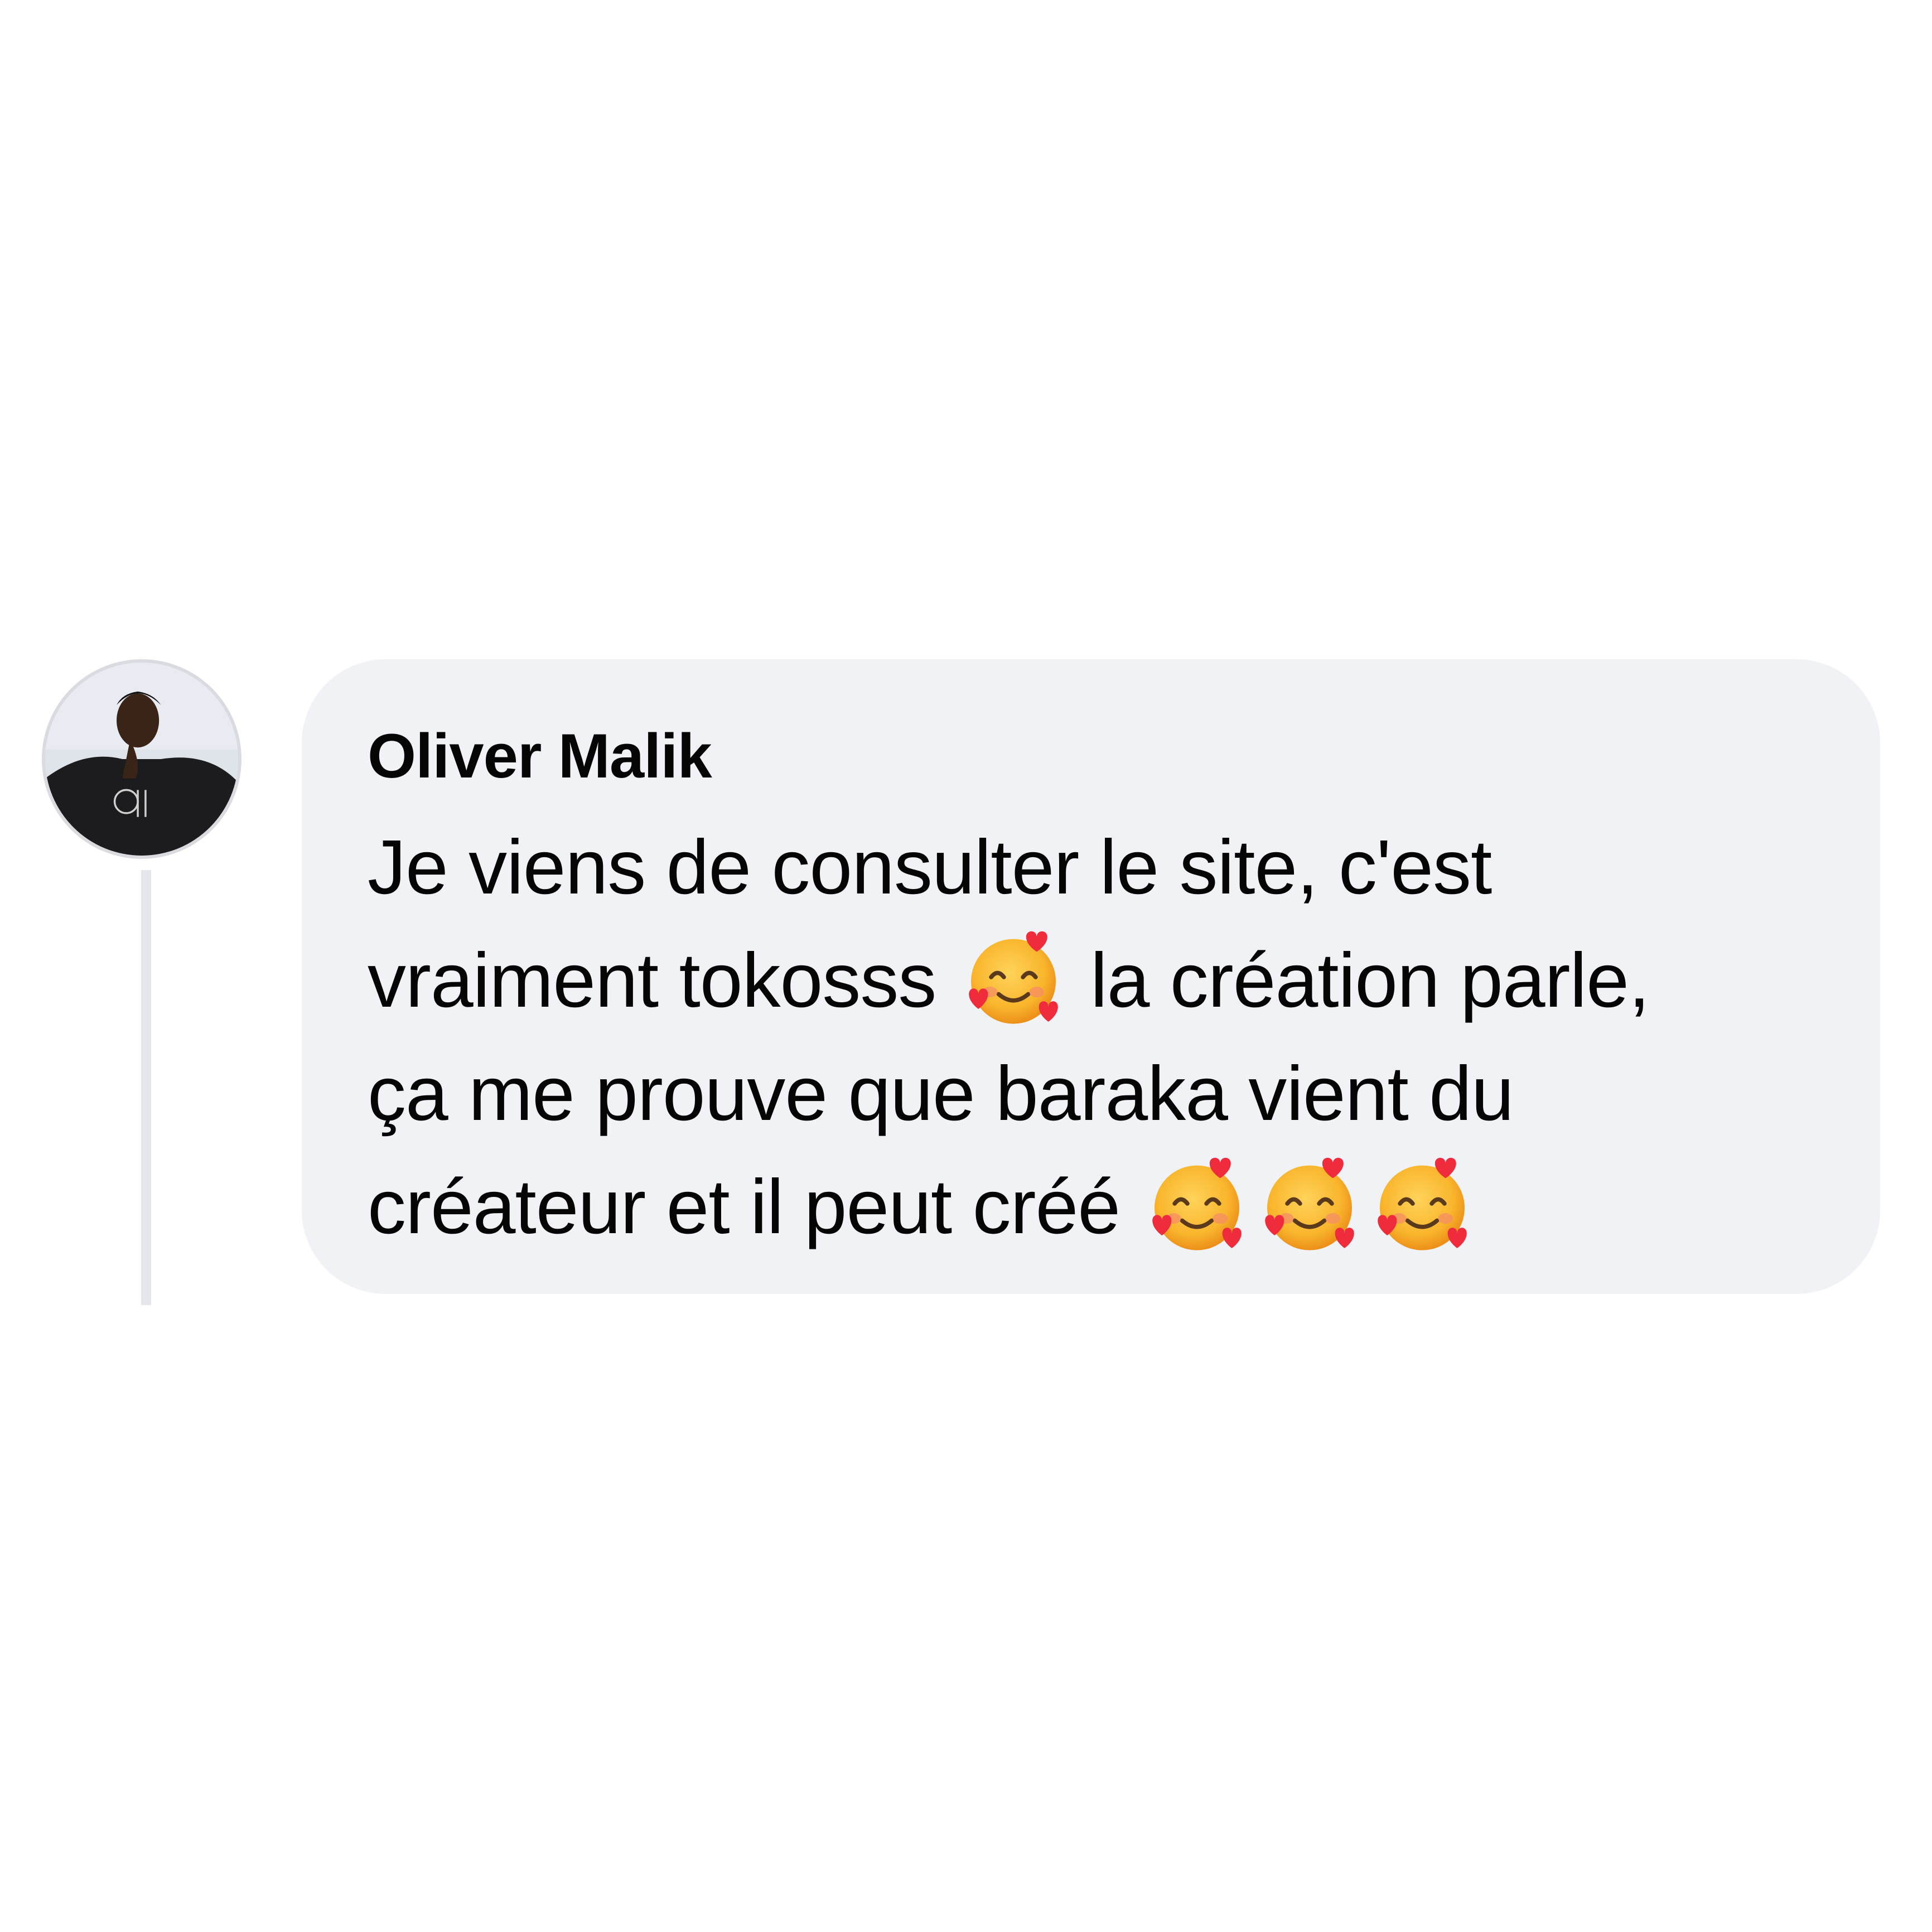 This screenshot has height=1932, width=1932. I want to click on avatar, so click(141, 759).